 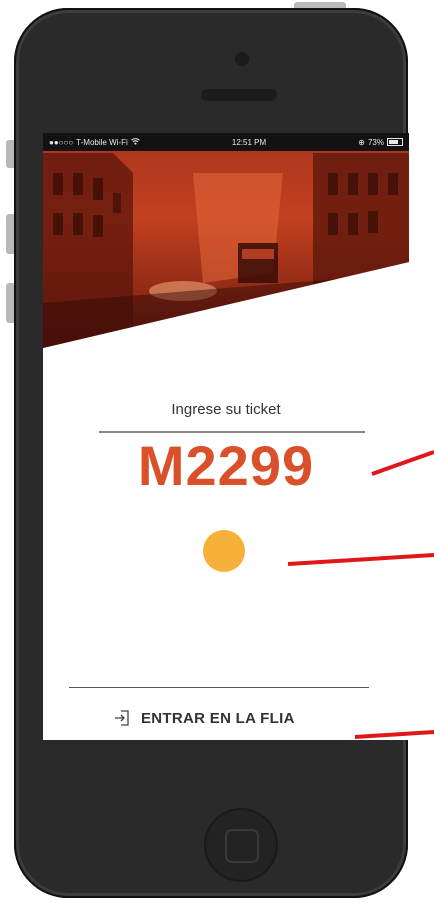 I want to click on battery-icon, so click(x=394, y=142).